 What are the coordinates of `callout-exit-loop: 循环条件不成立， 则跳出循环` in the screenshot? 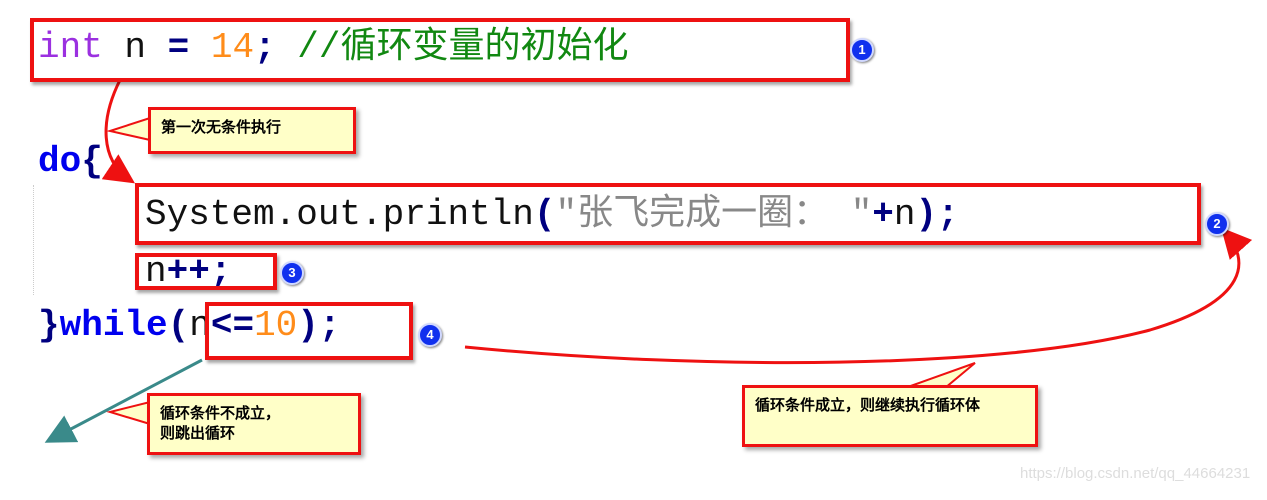 It's located at (254, 424).